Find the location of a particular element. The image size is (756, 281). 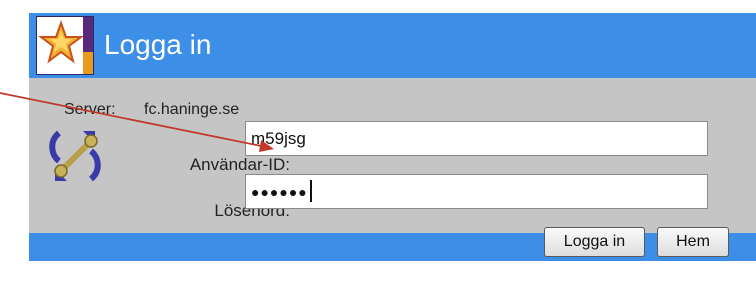

password-value: ●●●●●● is located at coordinates (279, 192).